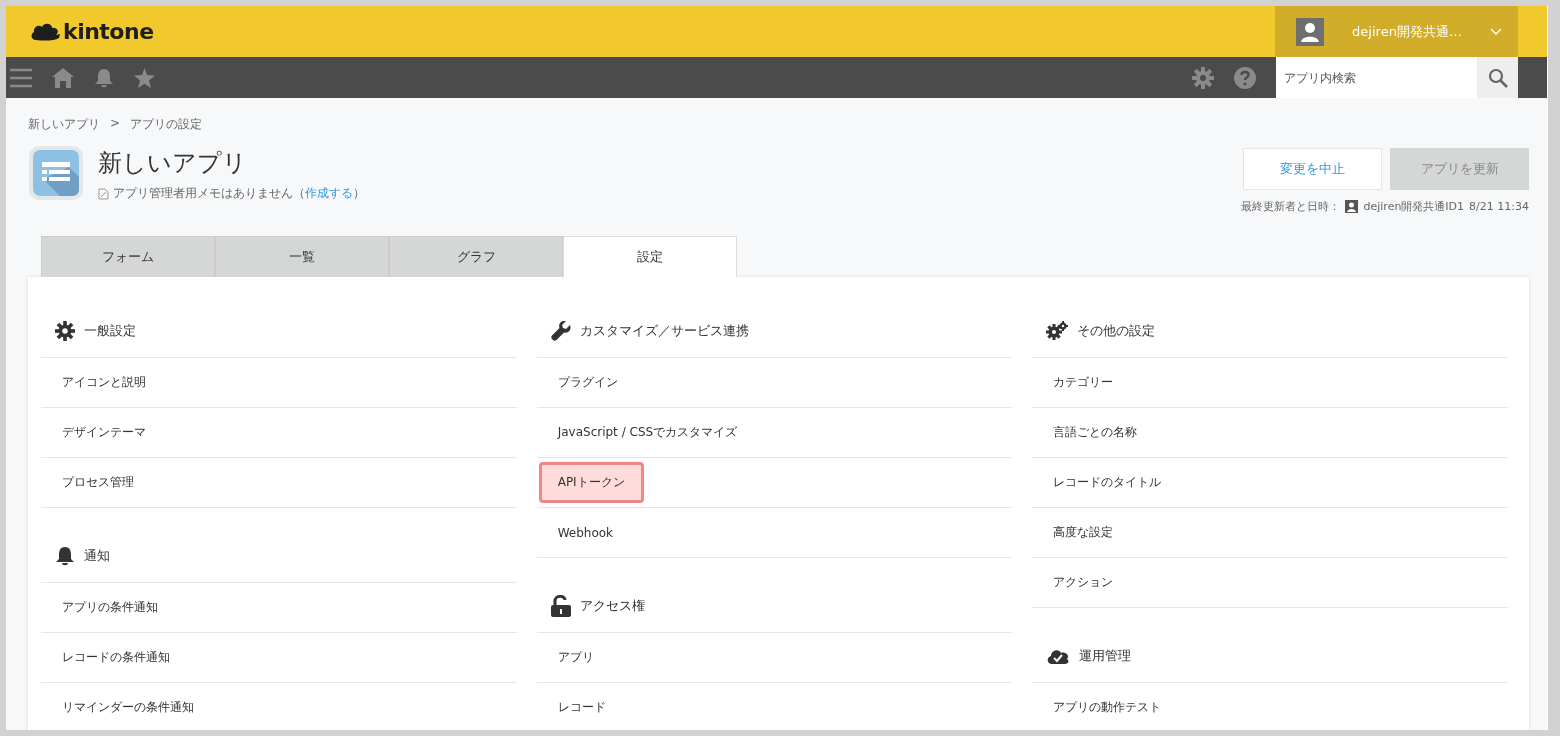 The image size is (1560, 736). Describe the element at coordinates (560, 606) in the screenshot. I see `unlocked-padlock-icon` at that location.